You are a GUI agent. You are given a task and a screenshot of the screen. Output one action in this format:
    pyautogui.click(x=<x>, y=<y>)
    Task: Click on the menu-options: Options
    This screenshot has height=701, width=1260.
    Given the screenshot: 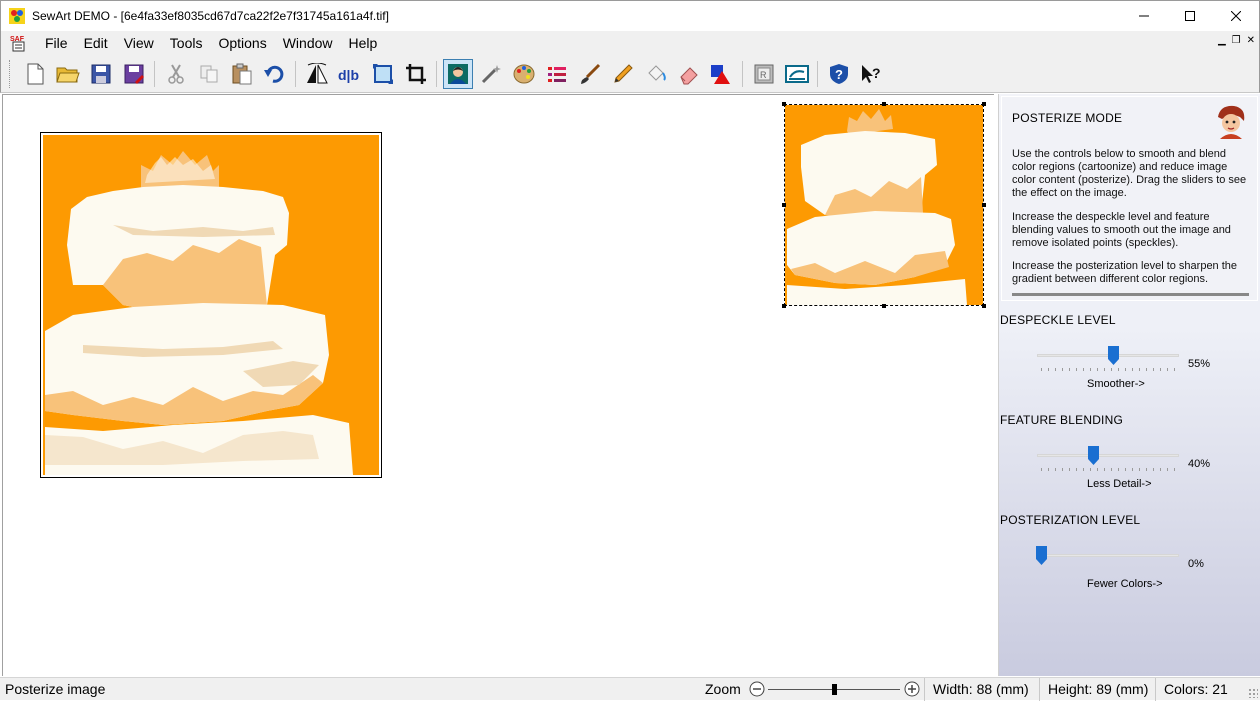 What is the action you would take?
    pyautogui.click(x=242, y=43)
    